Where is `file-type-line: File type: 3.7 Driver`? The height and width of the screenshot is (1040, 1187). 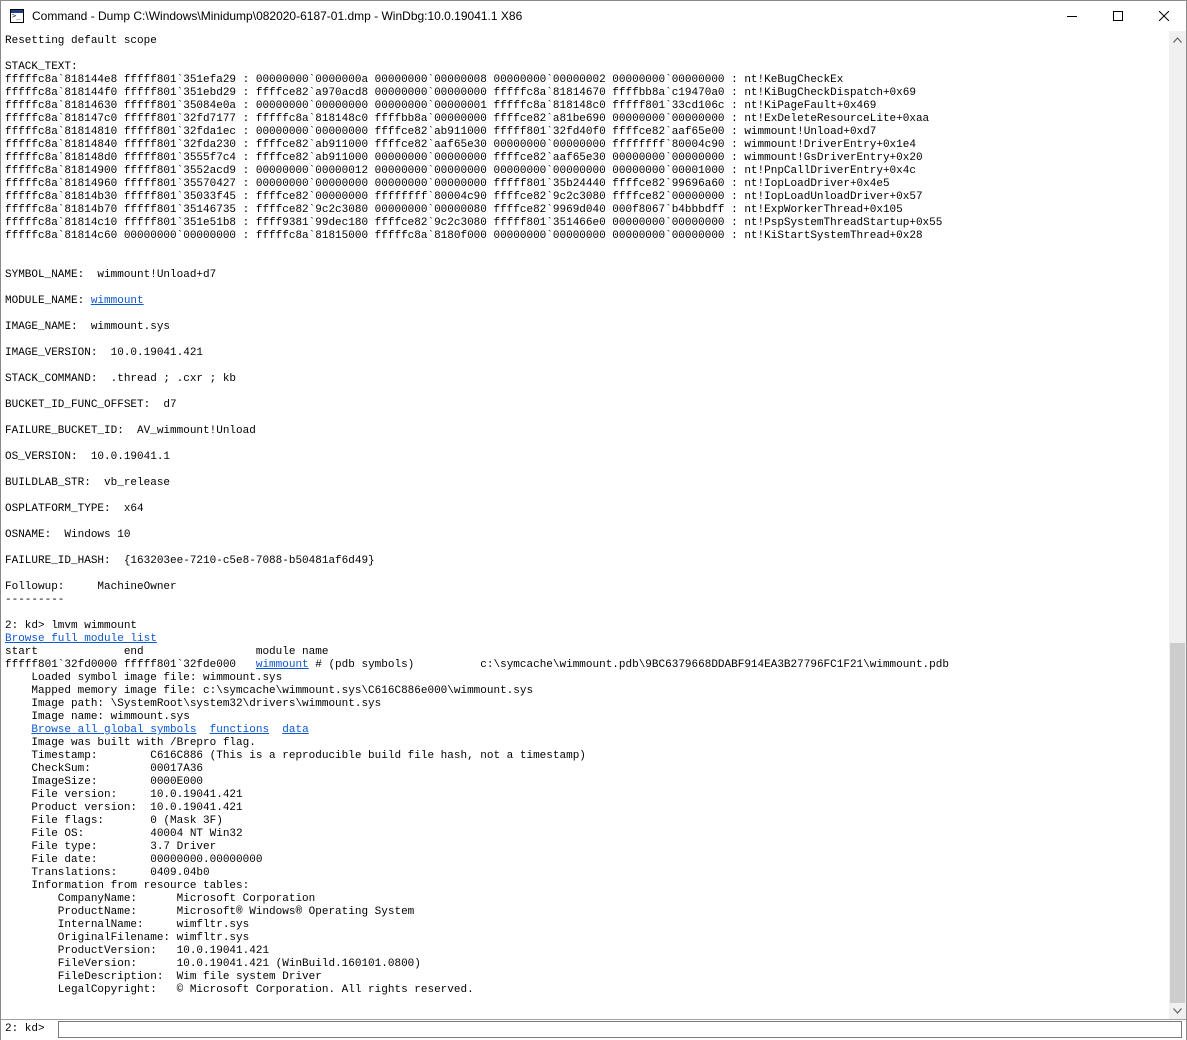
file-type-line: File type: 3.7 Driver is located at coordinates (111, 847).